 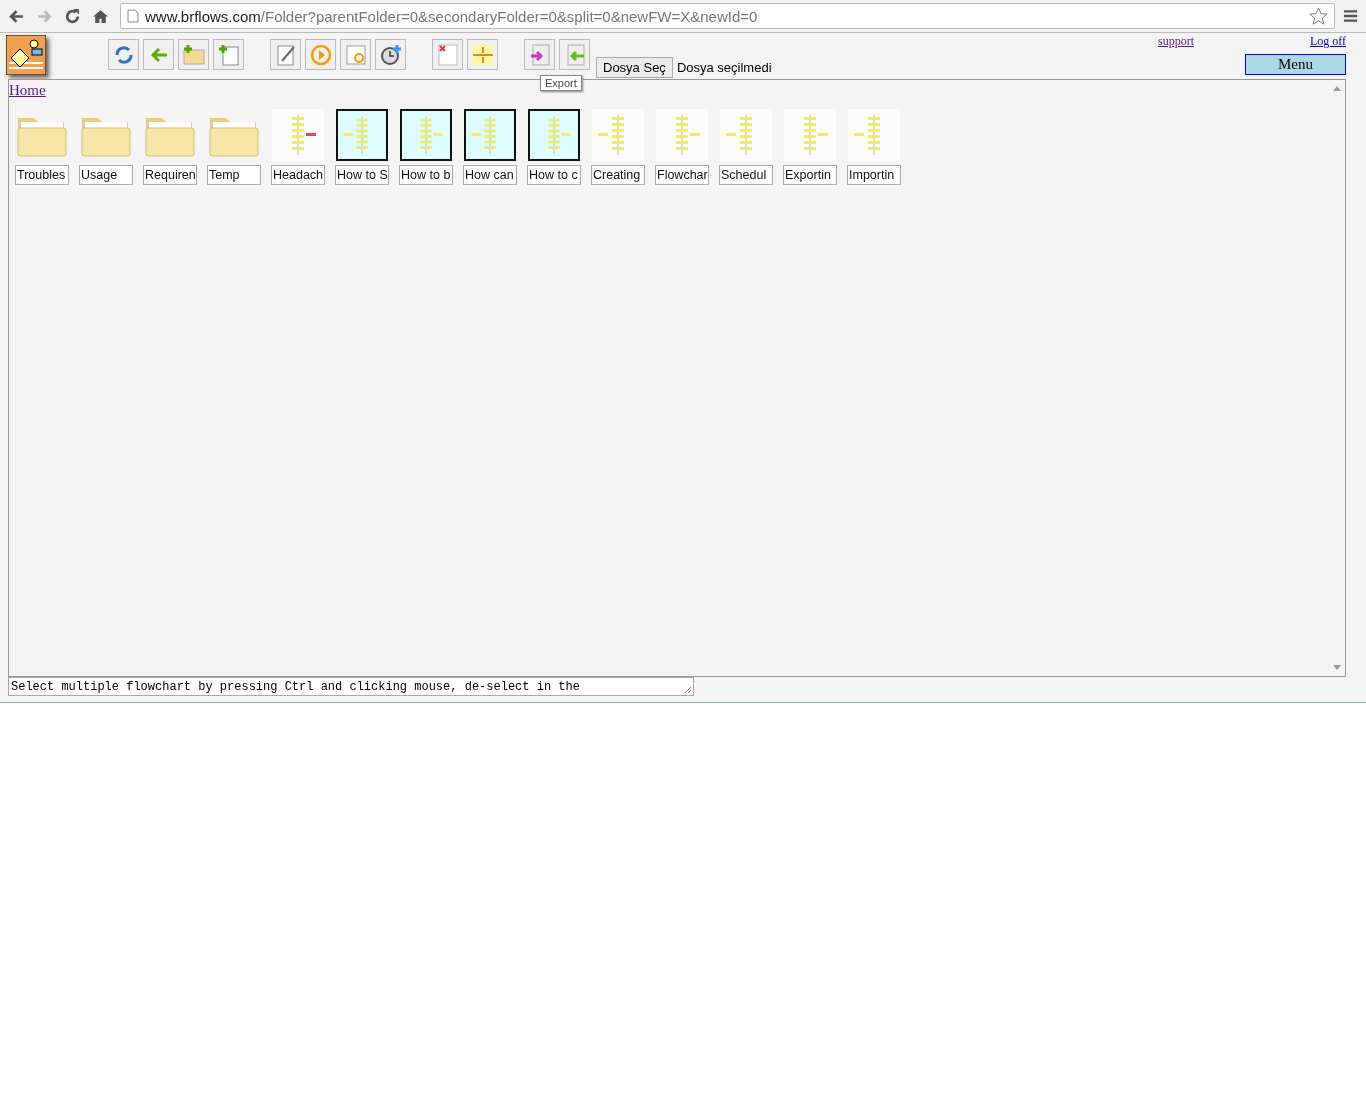 What do you see at coordinates (100, 16) in the screenshot?
I see `home-icon` at bounding box center [100, 16].